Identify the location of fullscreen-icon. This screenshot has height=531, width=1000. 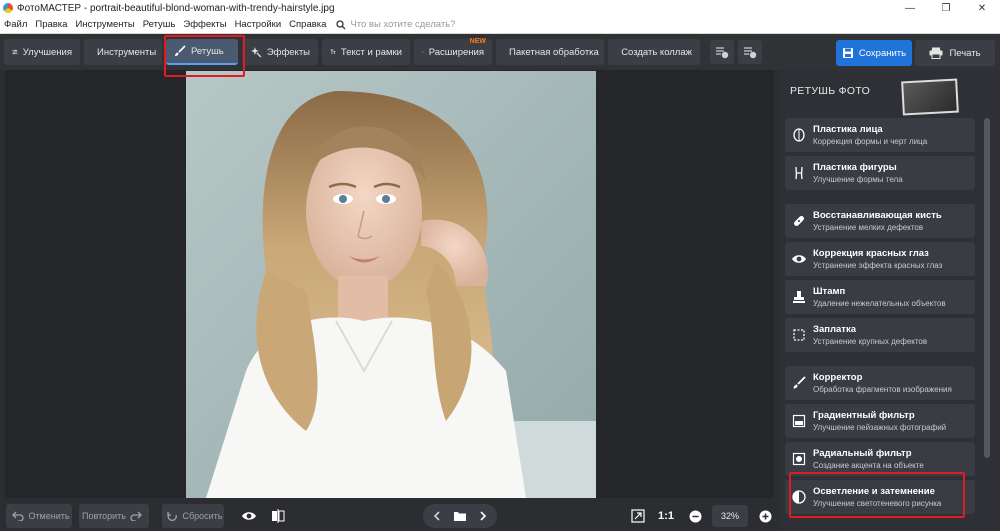
(638, 516).